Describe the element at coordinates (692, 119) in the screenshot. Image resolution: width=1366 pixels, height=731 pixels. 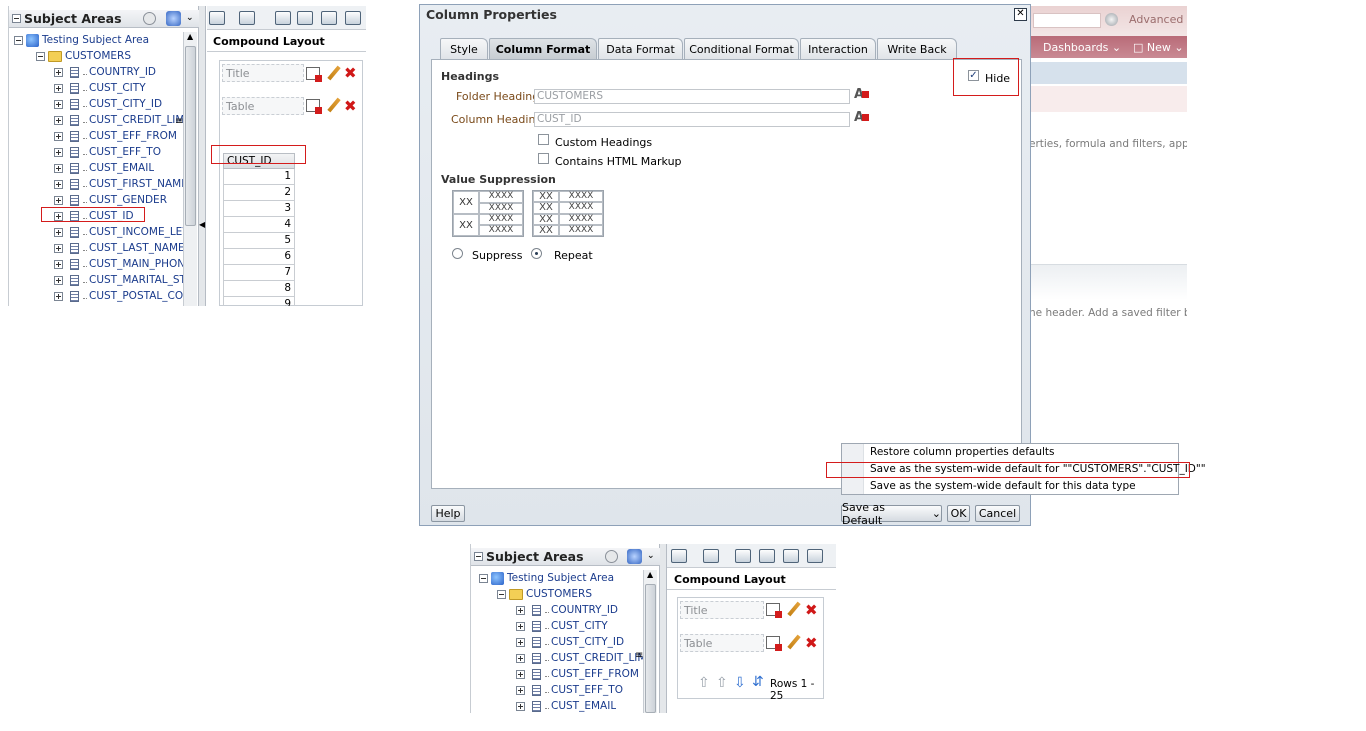
I see `column-heading-field: CUST_ID` at that location.